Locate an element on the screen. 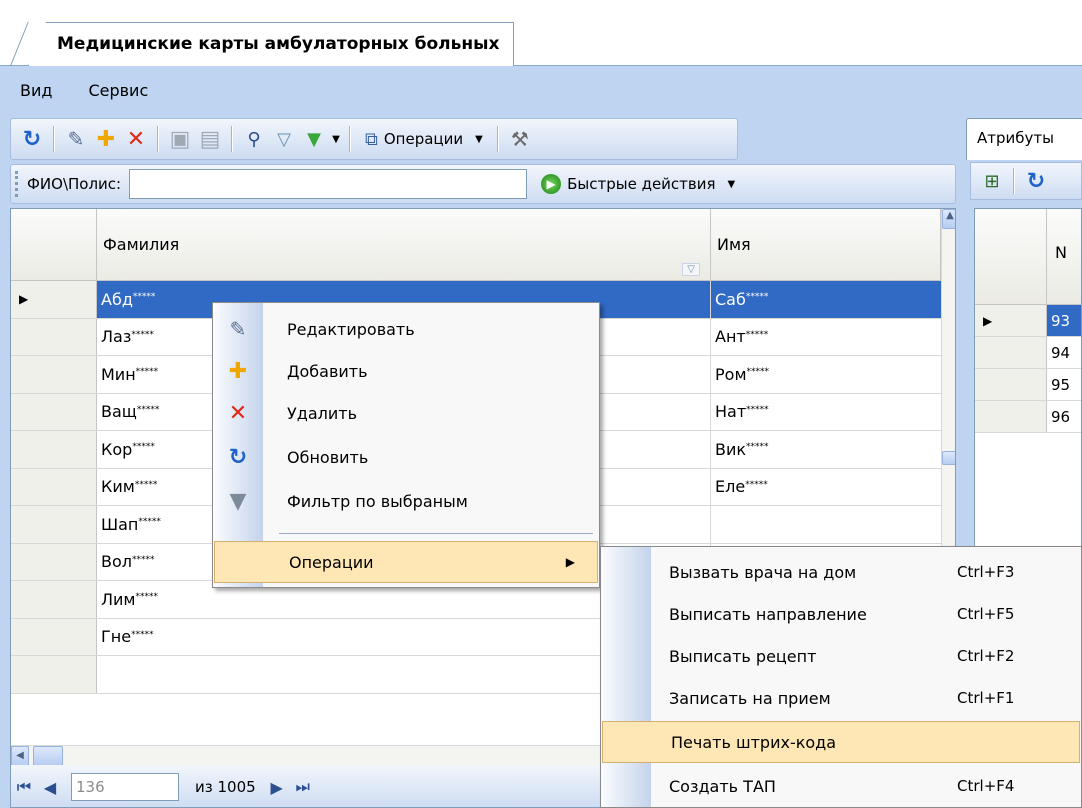  expand-icon: ⊞ is located at coordinates (992, 181).